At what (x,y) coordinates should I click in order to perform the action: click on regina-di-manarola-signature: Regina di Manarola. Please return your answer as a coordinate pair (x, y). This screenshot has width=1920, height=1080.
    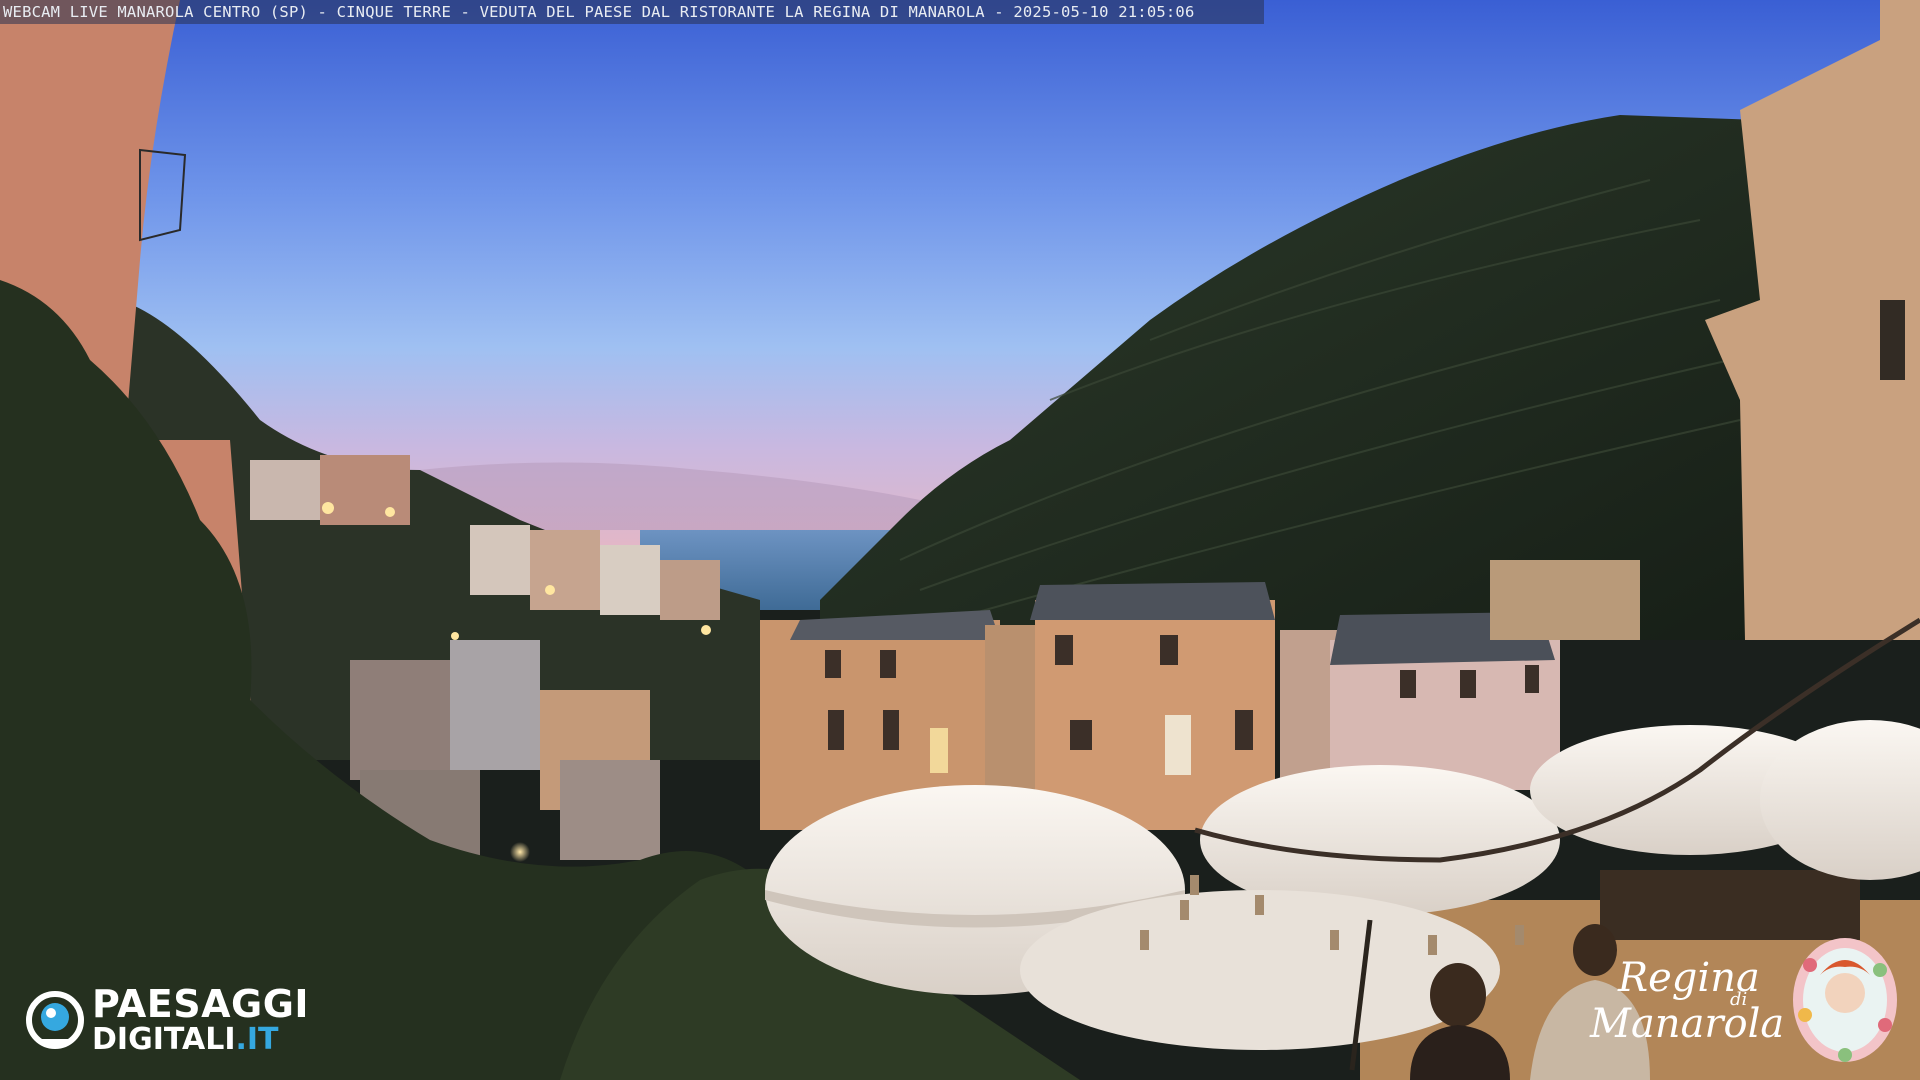
    Looking at the image, I should click on (1695, 1005).